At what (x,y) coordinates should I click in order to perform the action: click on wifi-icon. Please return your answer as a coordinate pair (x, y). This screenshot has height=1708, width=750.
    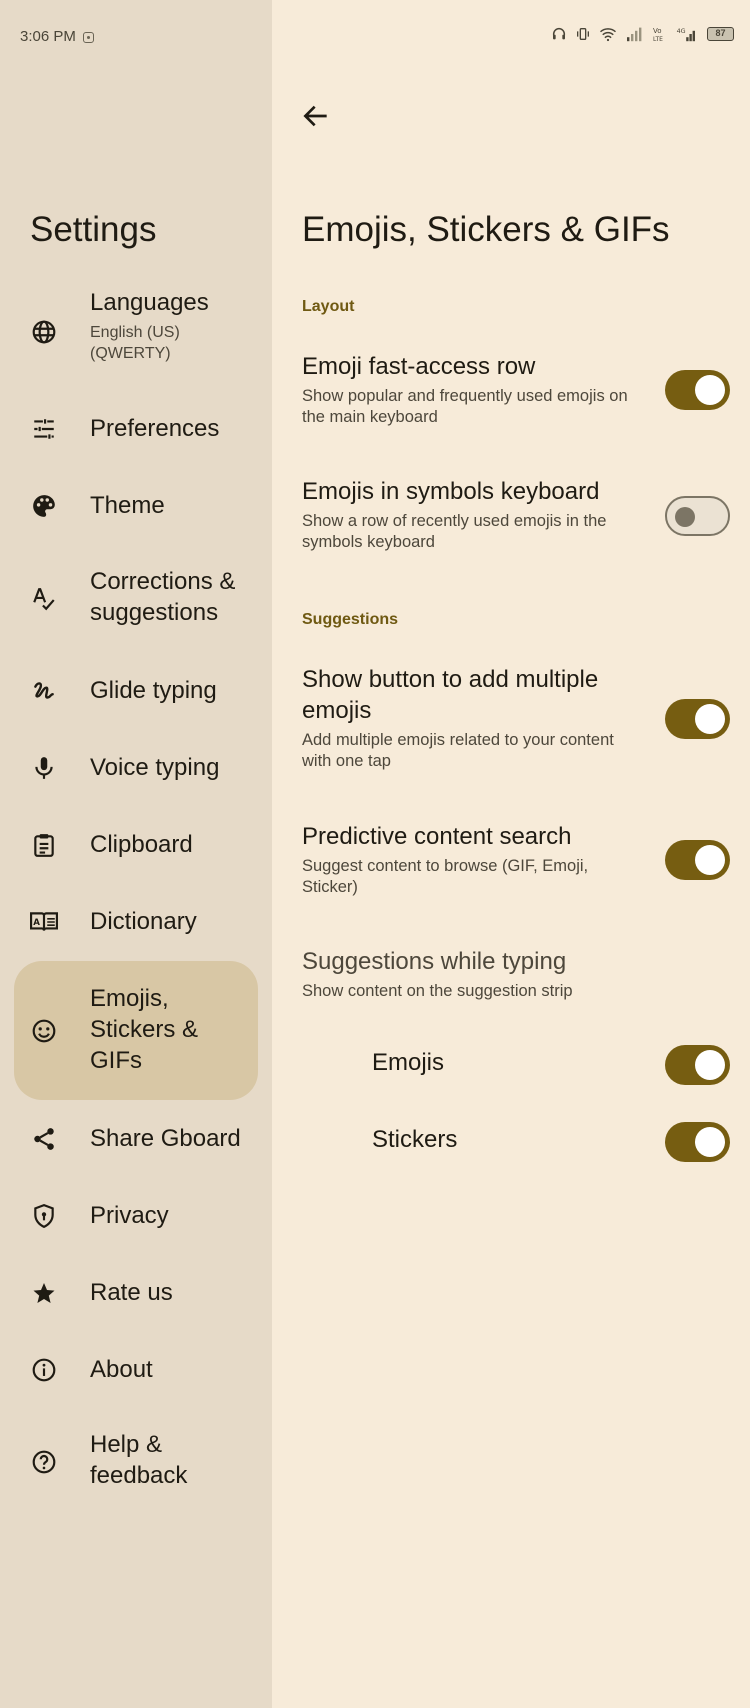
    Looking at the image, I should click on (608, 35).